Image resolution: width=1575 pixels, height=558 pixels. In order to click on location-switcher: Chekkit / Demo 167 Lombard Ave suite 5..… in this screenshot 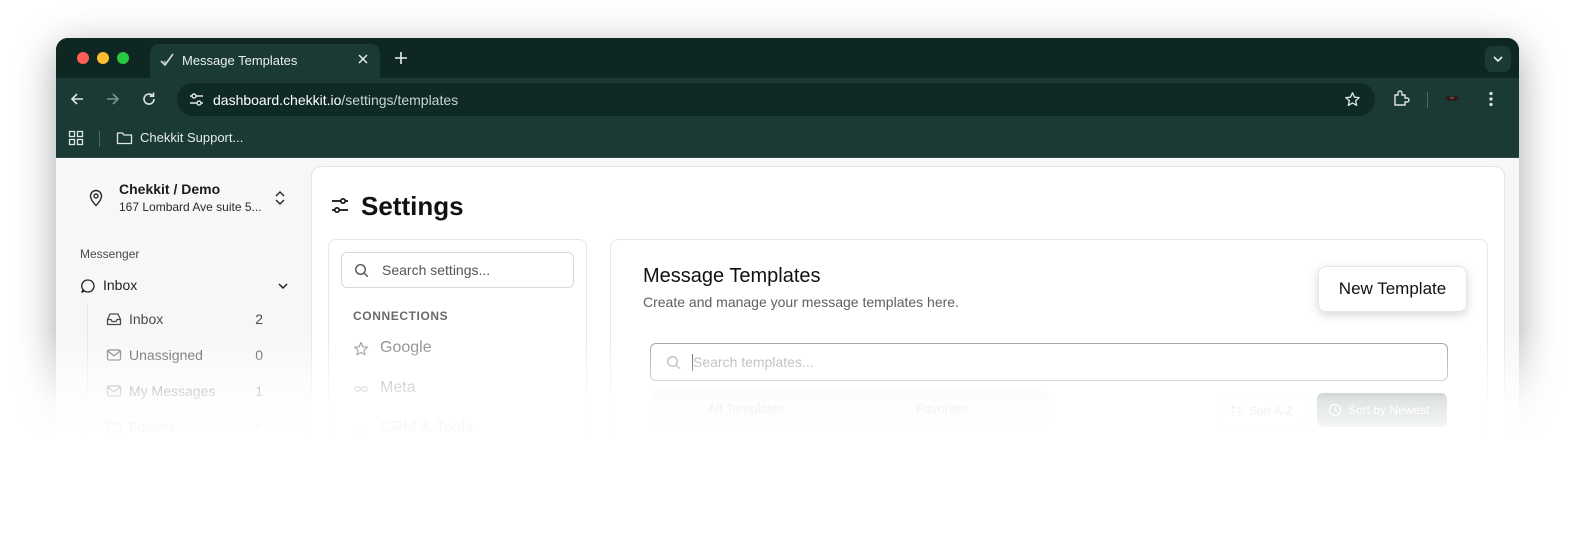, I will do `click(187, 199)`.